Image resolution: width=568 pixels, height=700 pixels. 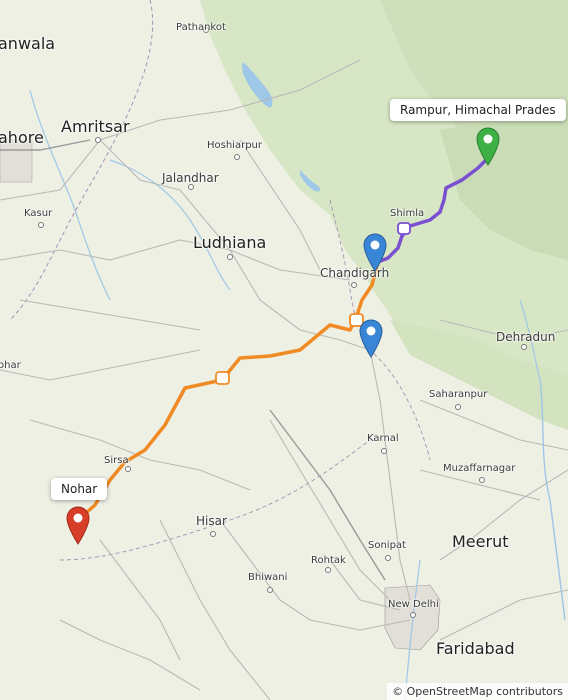 What do you see at coordinates (375, 252) in the screenshot?
I see `waypoint-marker-chandigarh` at bounding box center [375, 252].